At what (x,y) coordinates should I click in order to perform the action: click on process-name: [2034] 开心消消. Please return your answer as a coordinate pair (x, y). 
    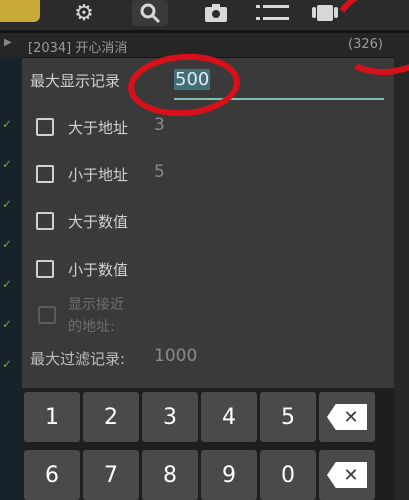
    Looking at the image, I should click on (78, 48).